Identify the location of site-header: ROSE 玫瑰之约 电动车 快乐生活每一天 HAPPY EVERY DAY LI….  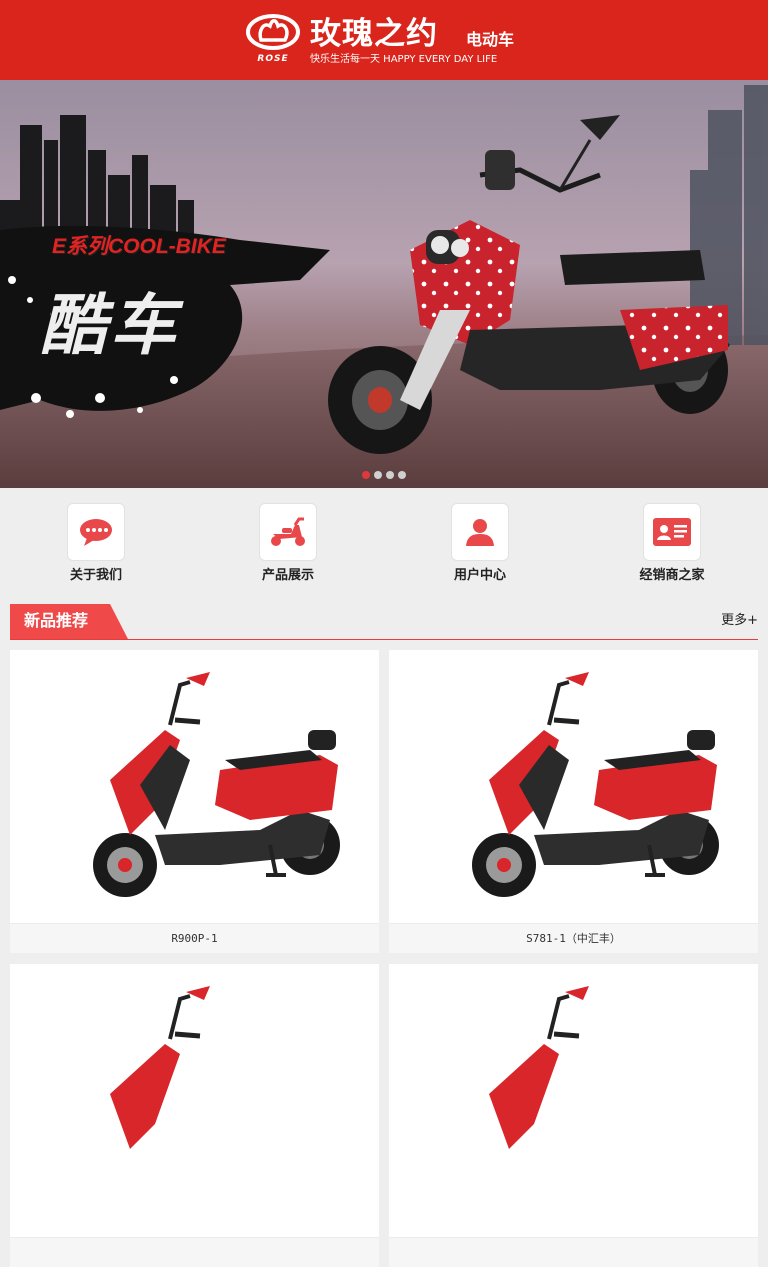
(384, 40).